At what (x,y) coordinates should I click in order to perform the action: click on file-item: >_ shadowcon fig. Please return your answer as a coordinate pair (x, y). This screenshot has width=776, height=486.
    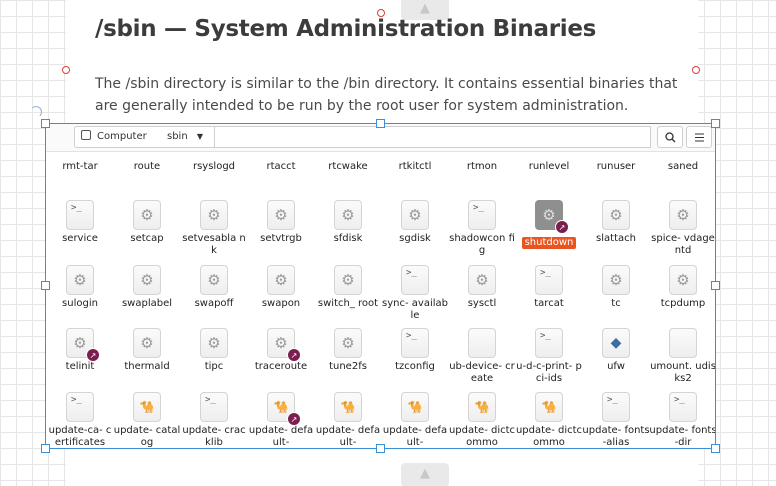
    Looking at the image, I should click on (482, 228).